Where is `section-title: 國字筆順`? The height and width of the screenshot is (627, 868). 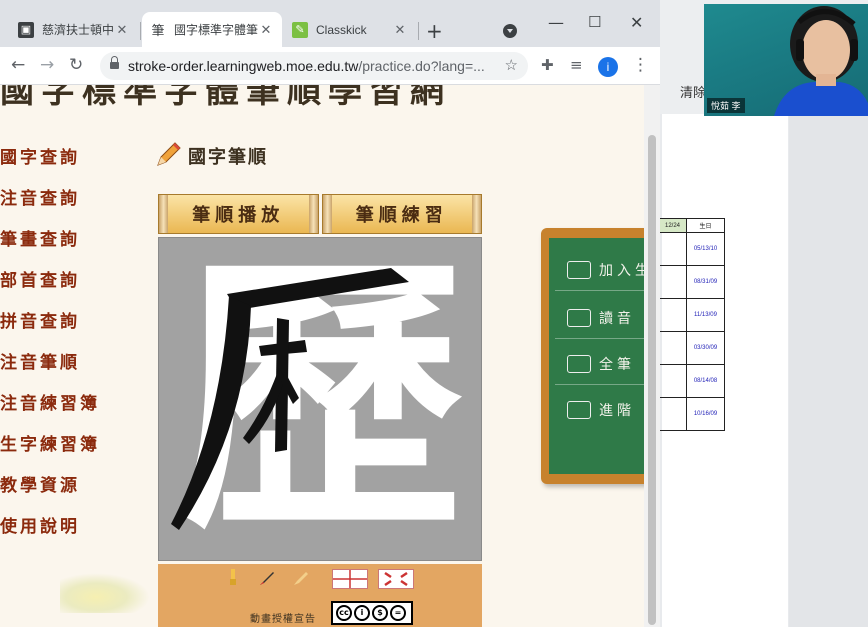 section-title: 國字筆順 is located at coordinates (228, 157).